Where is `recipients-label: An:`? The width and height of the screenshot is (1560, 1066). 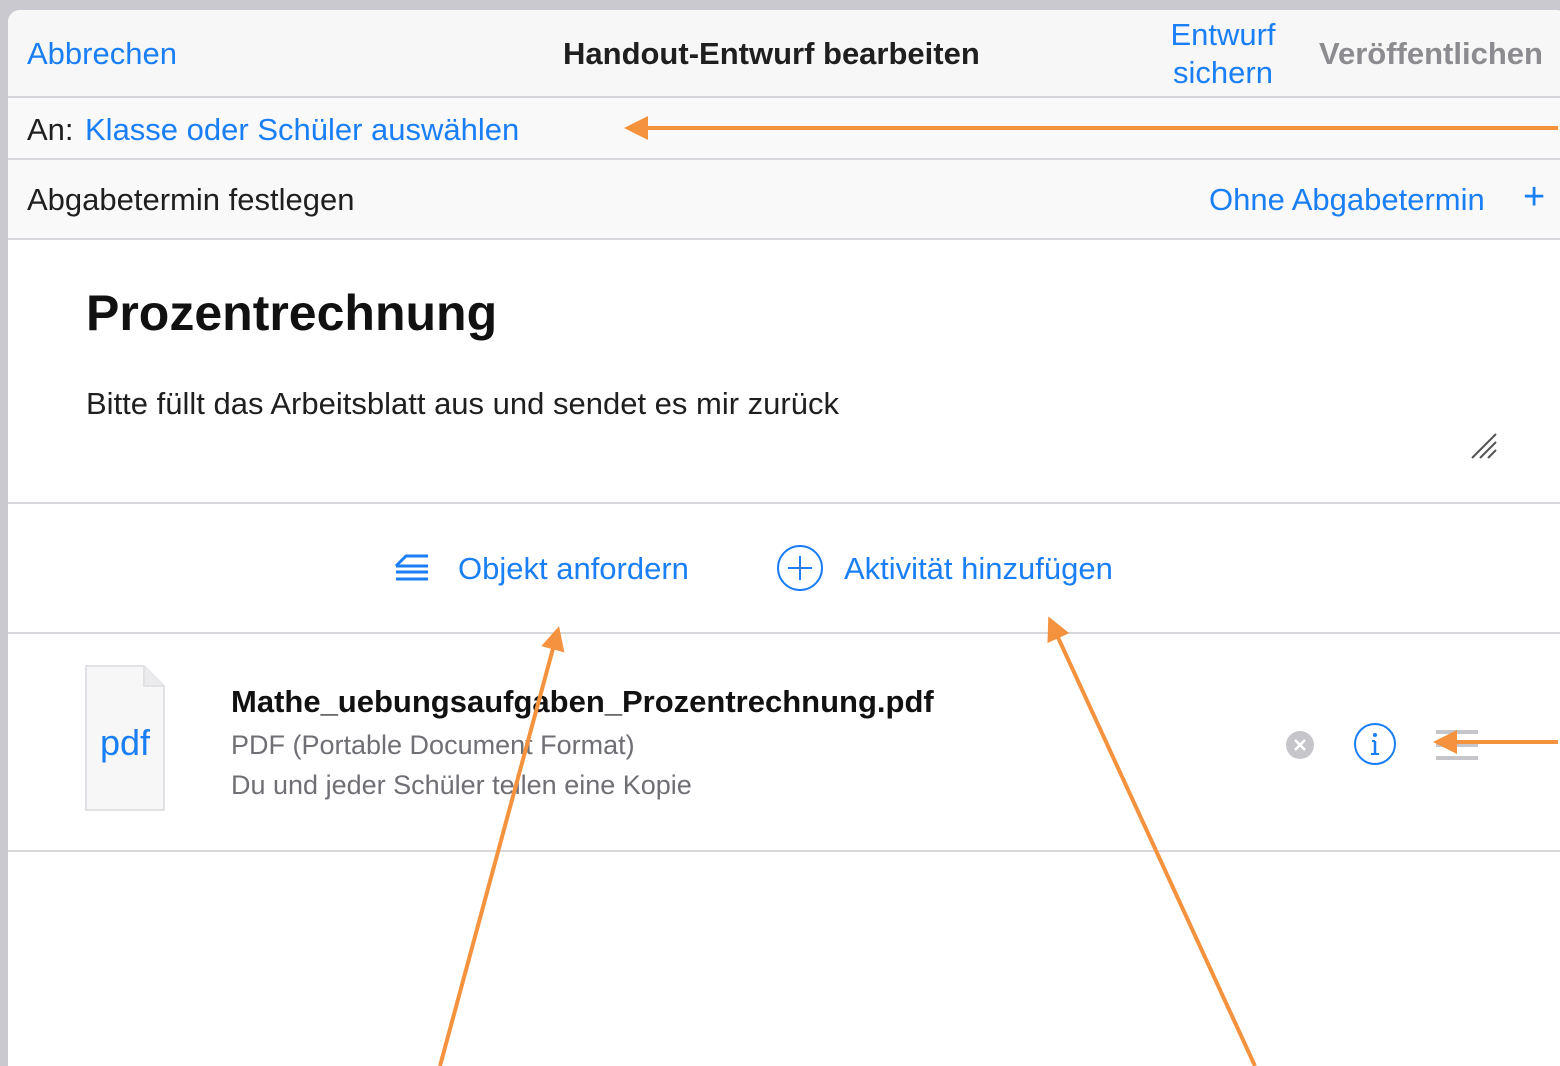 recipients-label: An: is located at coordinates (50, 129).